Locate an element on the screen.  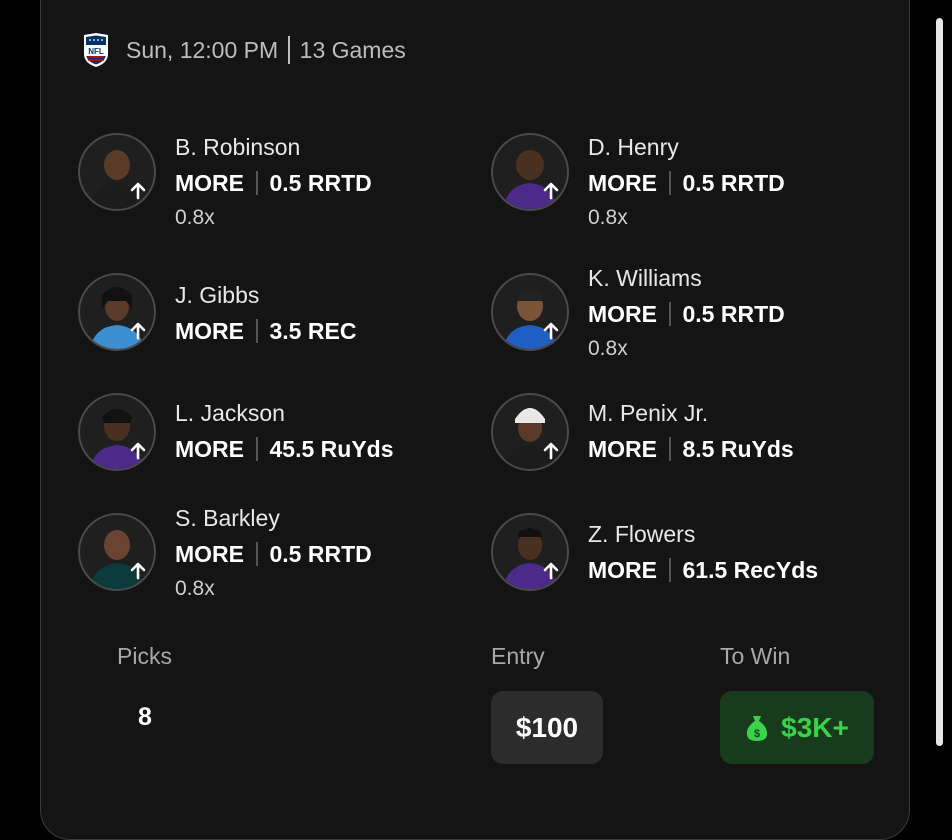
slate-header: NFL Sun, 12:00 PM 13 Games is located at coordinates (244, 50).